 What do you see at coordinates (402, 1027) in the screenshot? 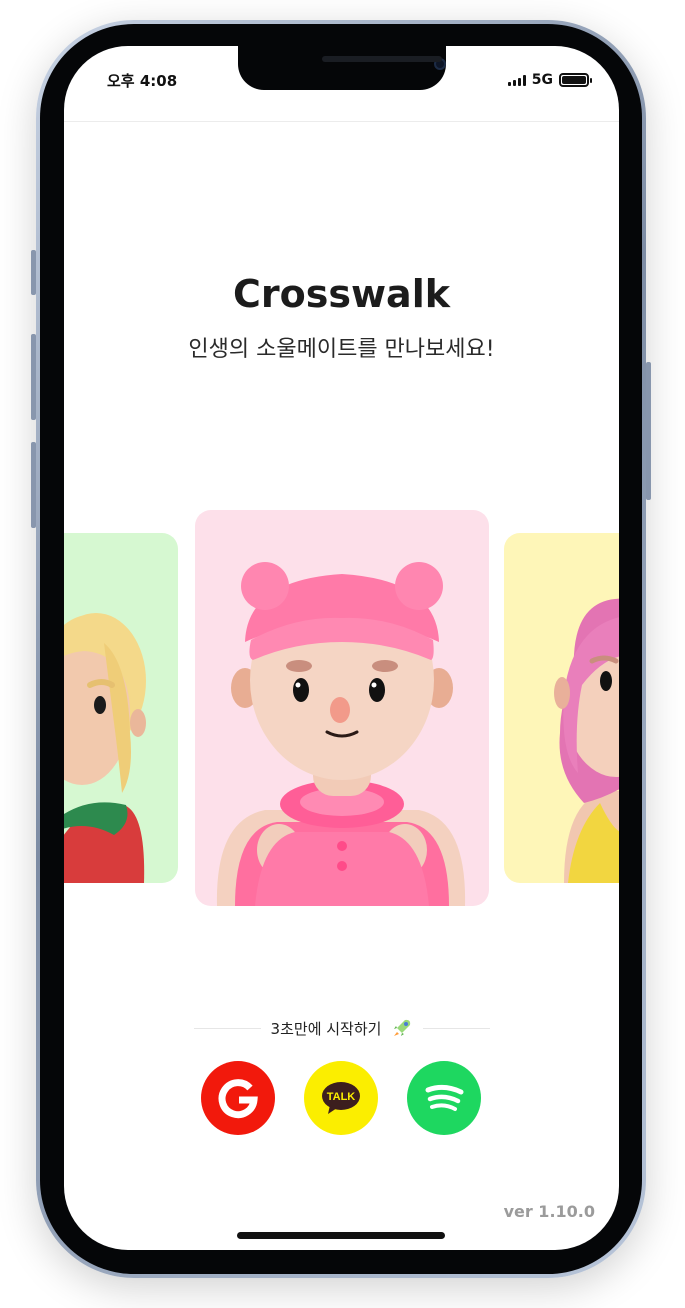
I see `rocket-icon` at bounding box center [402, 1027].